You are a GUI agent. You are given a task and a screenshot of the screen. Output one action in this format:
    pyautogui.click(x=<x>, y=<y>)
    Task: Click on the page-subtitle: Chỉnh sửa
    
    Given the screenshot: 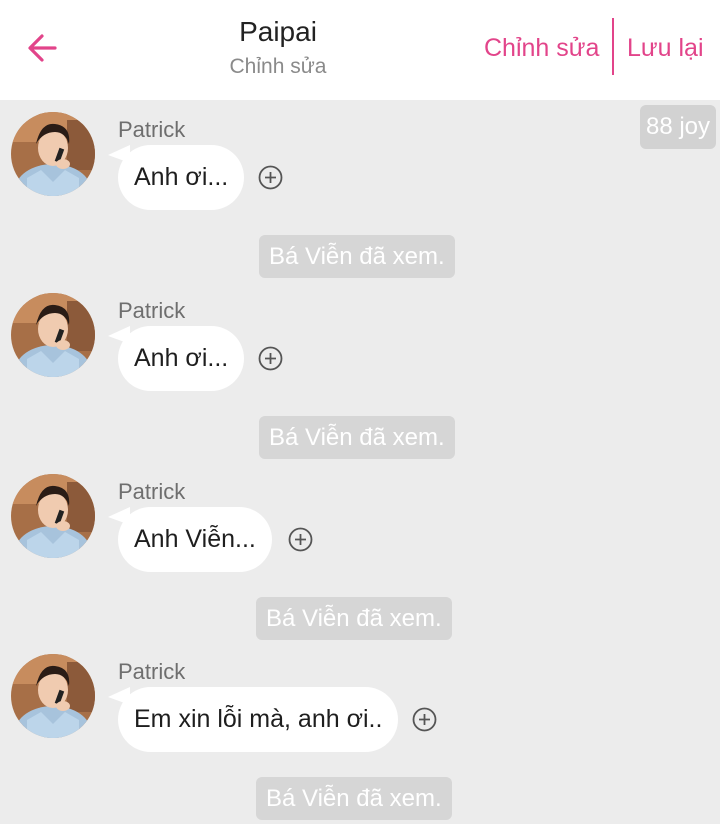 What is the action you would take?
    pyautogui.click(x=278, y=66)
    